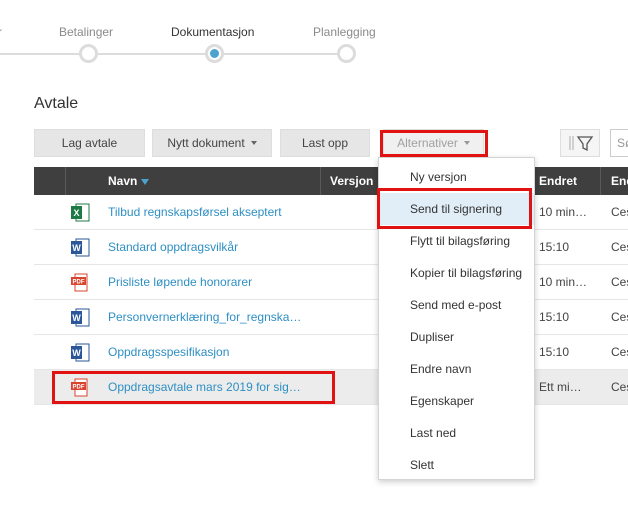 The image size is (628, 521). I want to click on column-header-name-label: Navn, so click(123, 181).